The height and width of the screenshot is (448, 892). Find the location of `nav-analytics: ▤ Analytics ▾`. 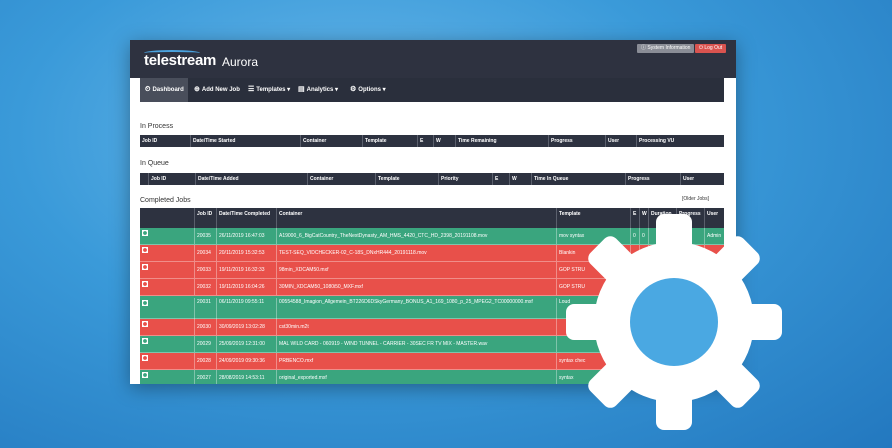

nav-analytics: ▤ Analytics ▾ is located at coordinates (318, 90).